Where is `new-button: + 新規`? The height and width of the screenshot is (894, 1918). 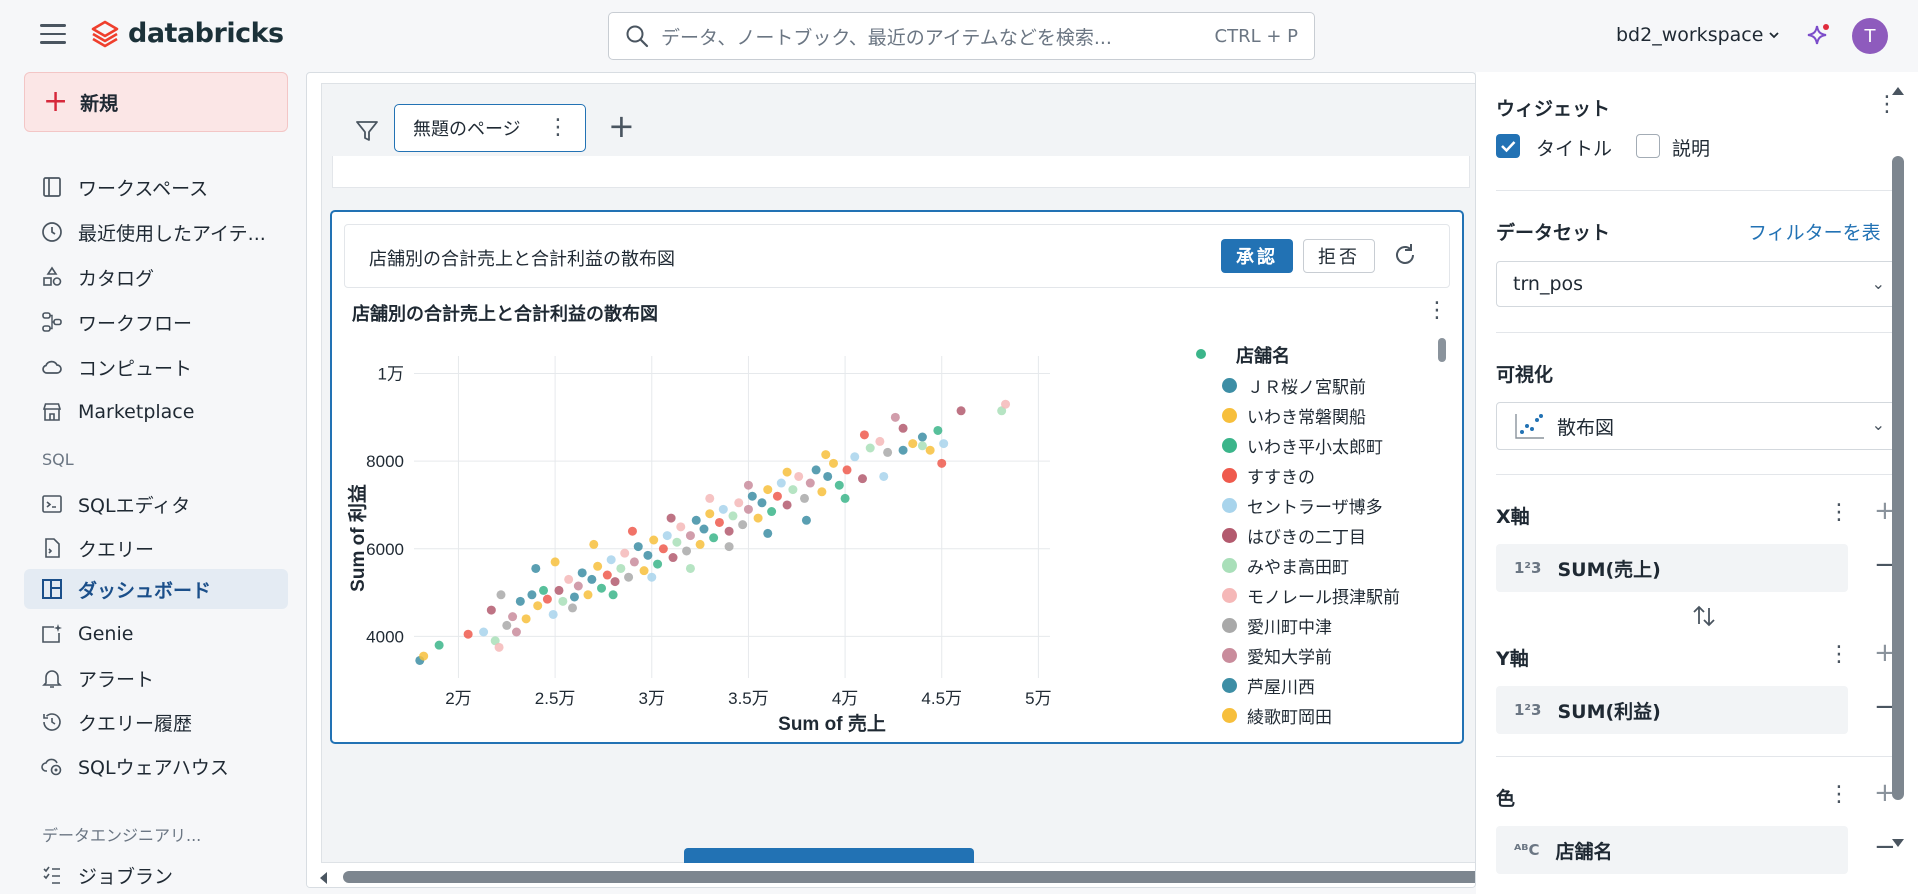 new-button: + 新規 is located at coordinates (156, 102).